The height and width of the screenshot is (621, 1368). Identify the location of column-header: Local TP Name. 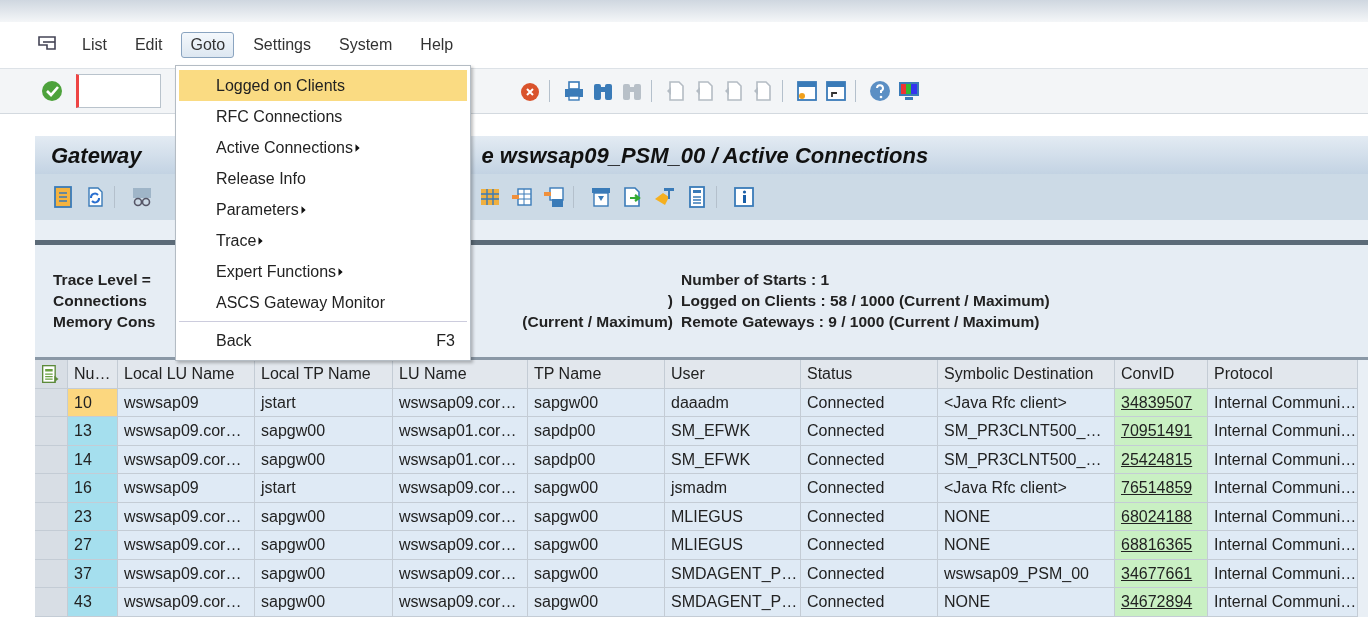
(324, 374).